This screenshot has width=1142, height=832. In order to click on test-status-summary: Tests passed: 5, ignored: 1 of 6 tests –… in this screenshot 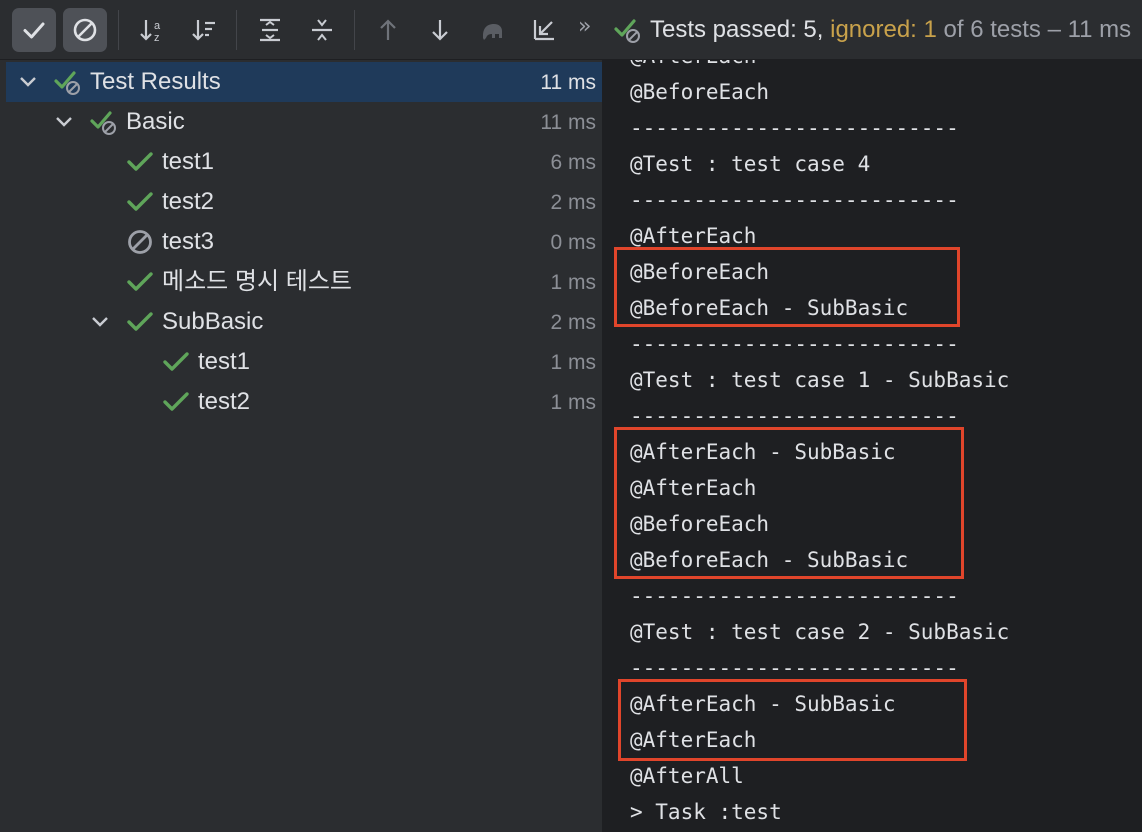, I will do `click(878, 30)`.